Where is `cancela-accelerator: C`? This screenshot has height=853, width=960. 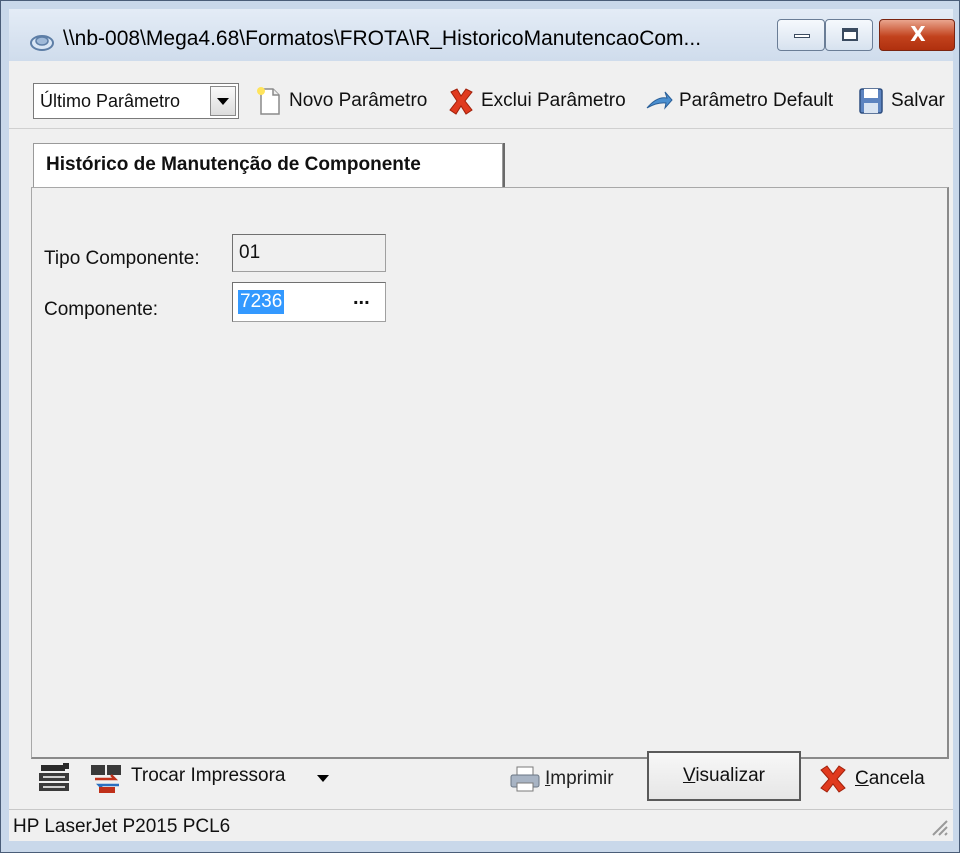 cancela-accelerator: C is located at coordinates (862, 778).